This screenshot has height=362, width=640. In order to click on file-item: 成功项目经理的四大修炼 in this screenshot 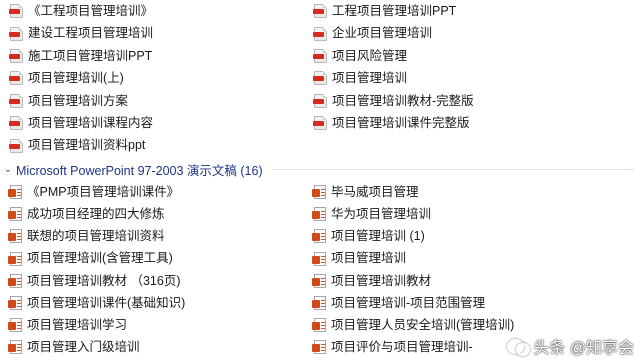, I will do `click(155, 214)`.